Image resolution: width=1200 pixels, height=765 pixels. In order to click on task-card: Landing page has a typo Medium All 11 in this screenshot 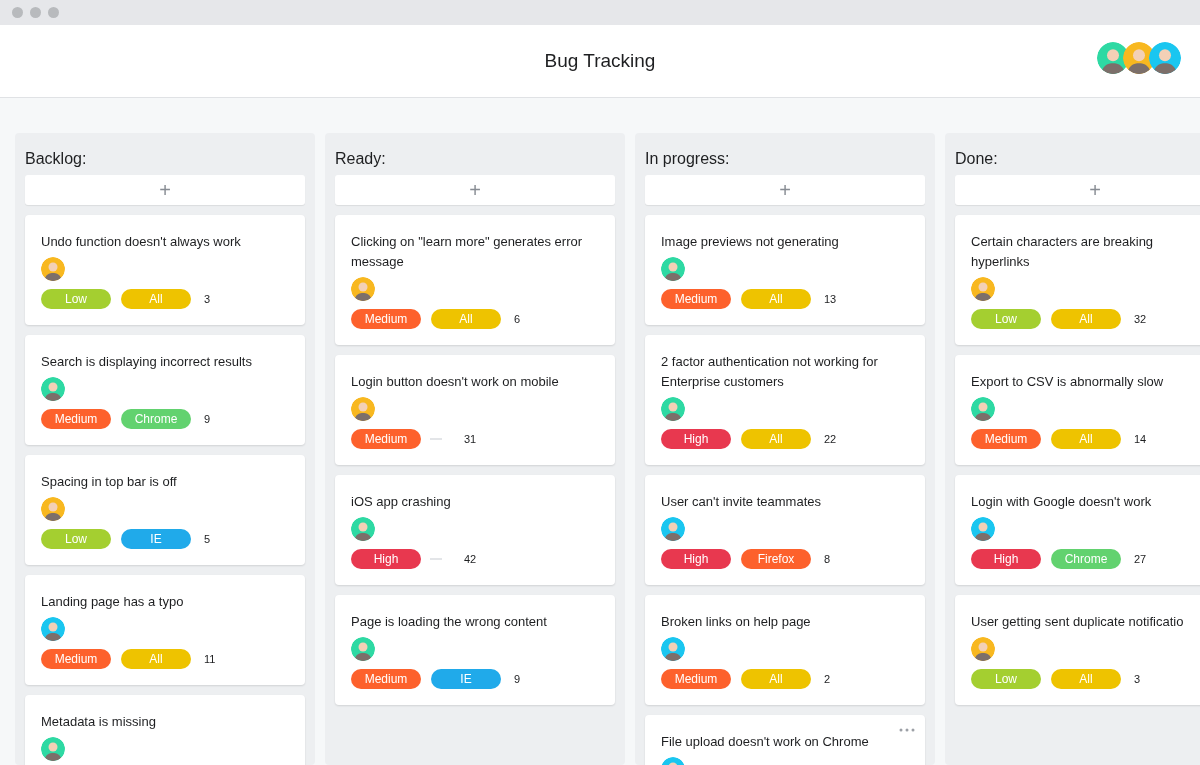, I will do `click(165, 630)`.